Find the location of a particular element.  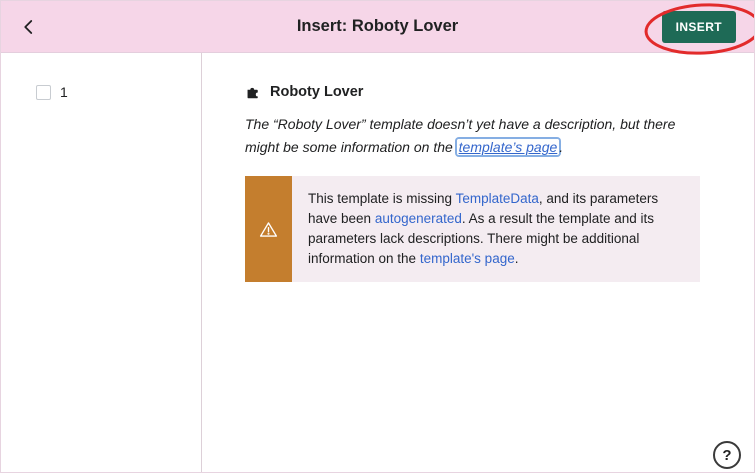

autogenerated-link: autogenerated is located at coordinates (418, 218).